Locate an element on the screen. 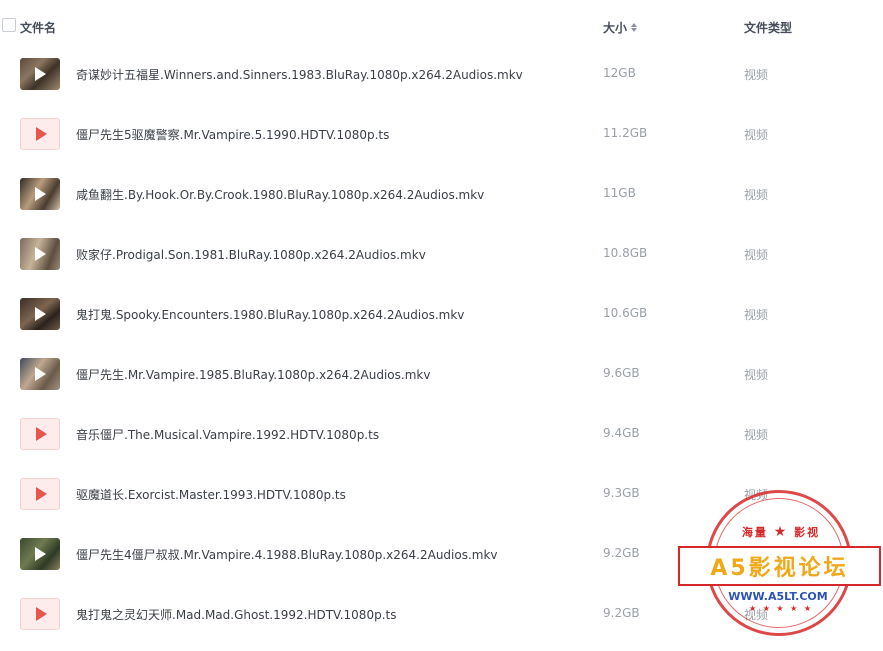  column-header-type: 文件类型 is located at coordinates (768, 27).